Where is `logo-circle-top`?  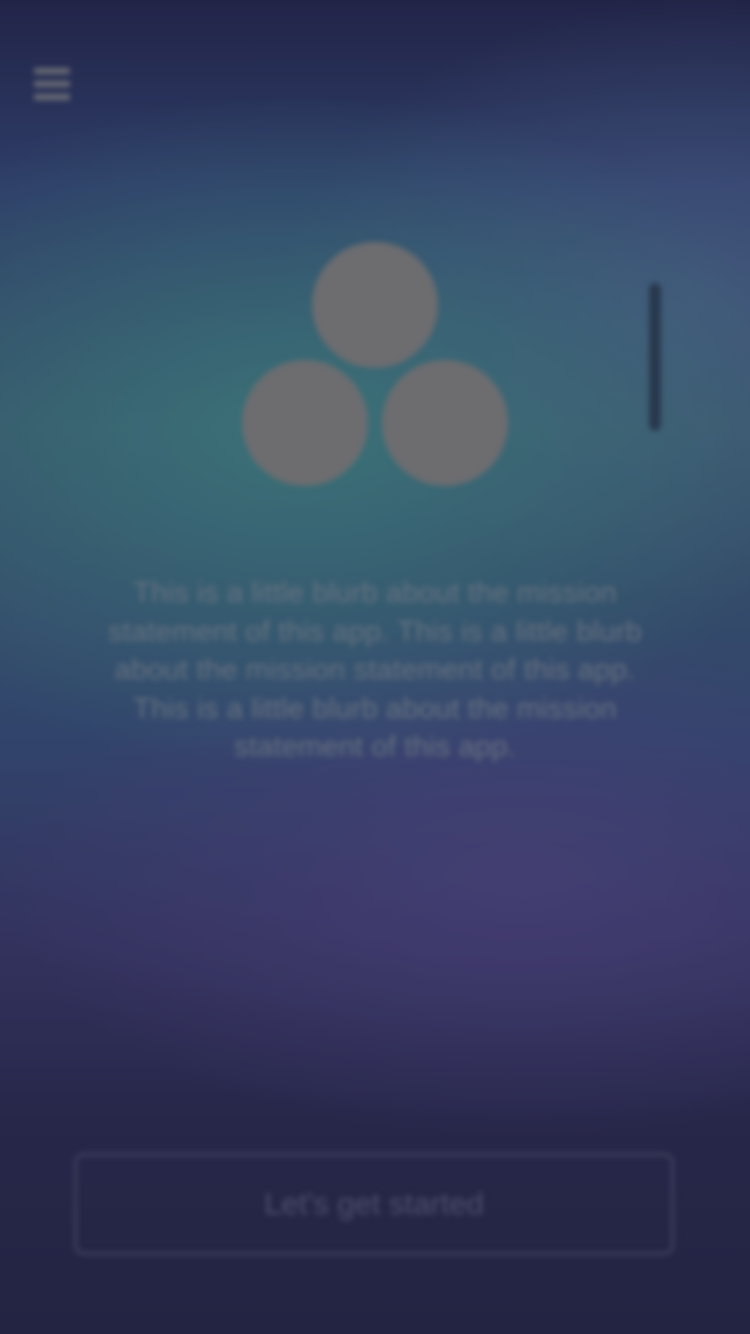
logo-circle-top is located at coordinates (375, 305).